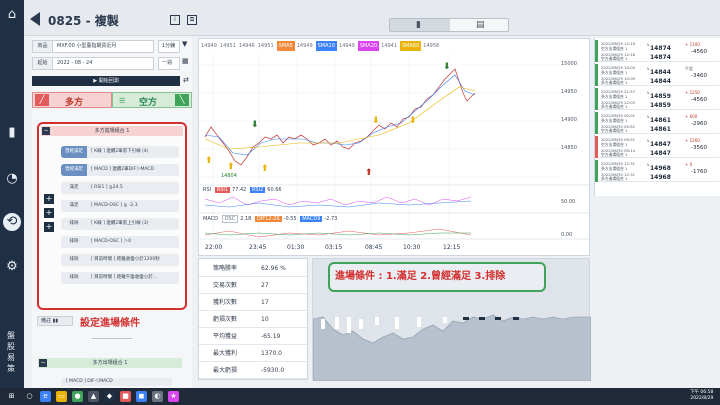 This screenshot has height=405, width=720. Describe the element at coordinates (699, 148) in the screenshot. I see `trade-cumulative: -3560` at that location.